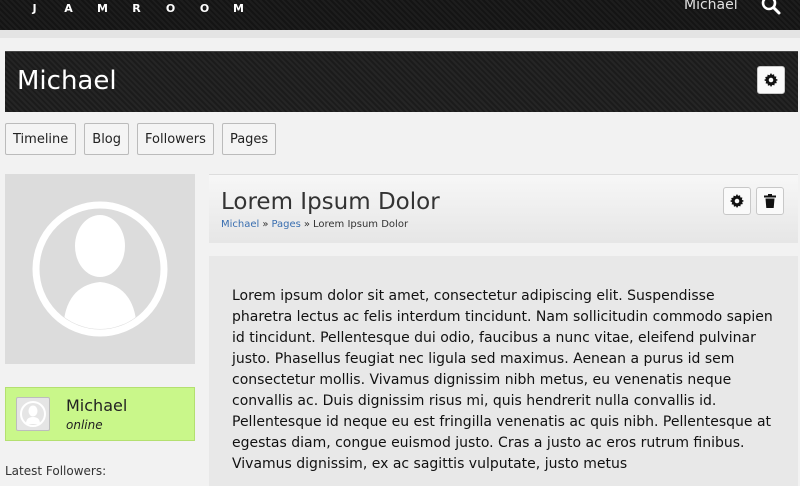  I want to click on profile-header: Michael, so click(401, 81).